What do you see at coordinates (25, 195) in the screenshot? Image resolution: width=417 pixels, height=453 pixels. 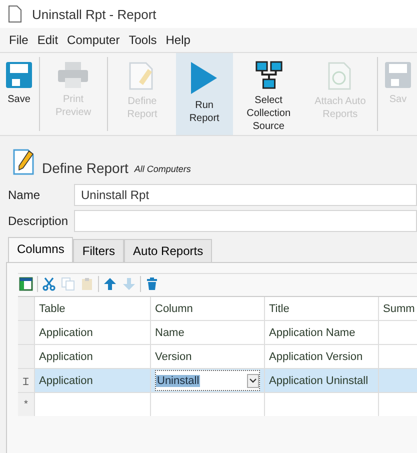 I see `field-label: Name` at bounding box center [25, 195].